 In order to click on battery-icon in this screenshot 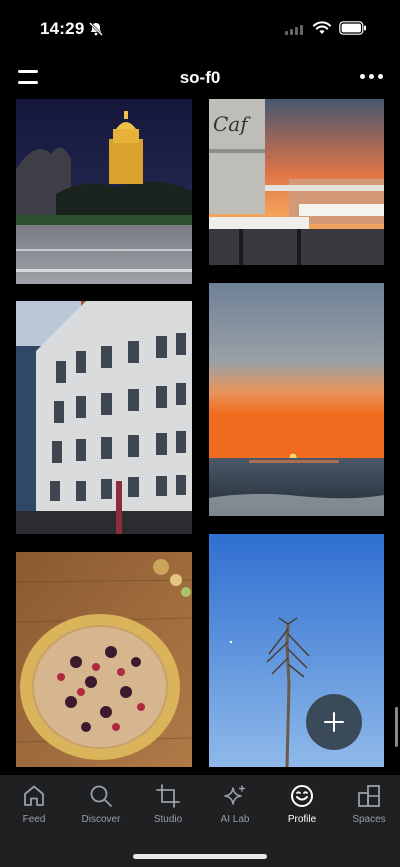, I will do `click(352, 28)`.